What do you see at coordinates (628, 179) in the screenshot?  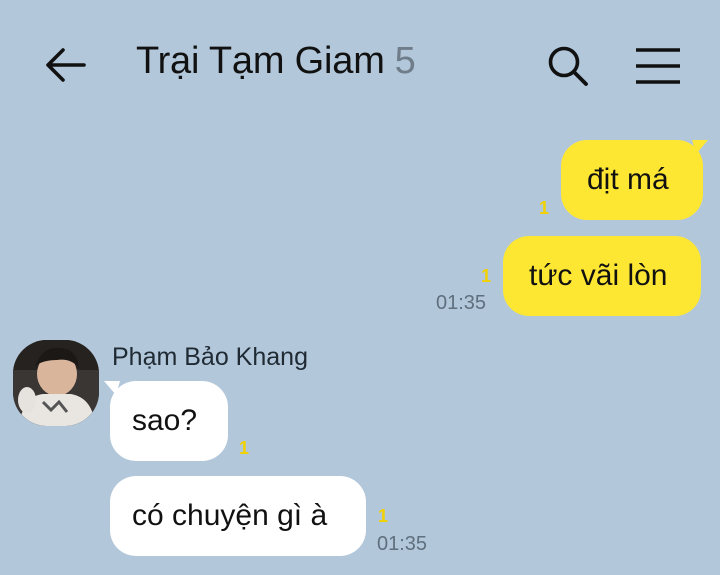 I see `message-text: địt má` at bounding box center [628, 179].